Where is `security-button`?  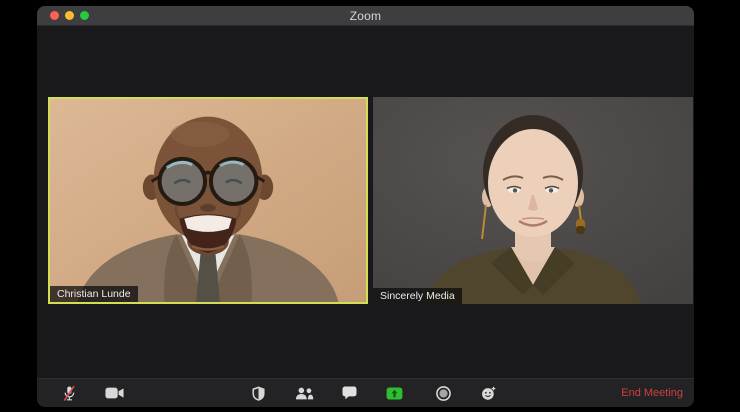 security-button is located at coordinates (258, 393).